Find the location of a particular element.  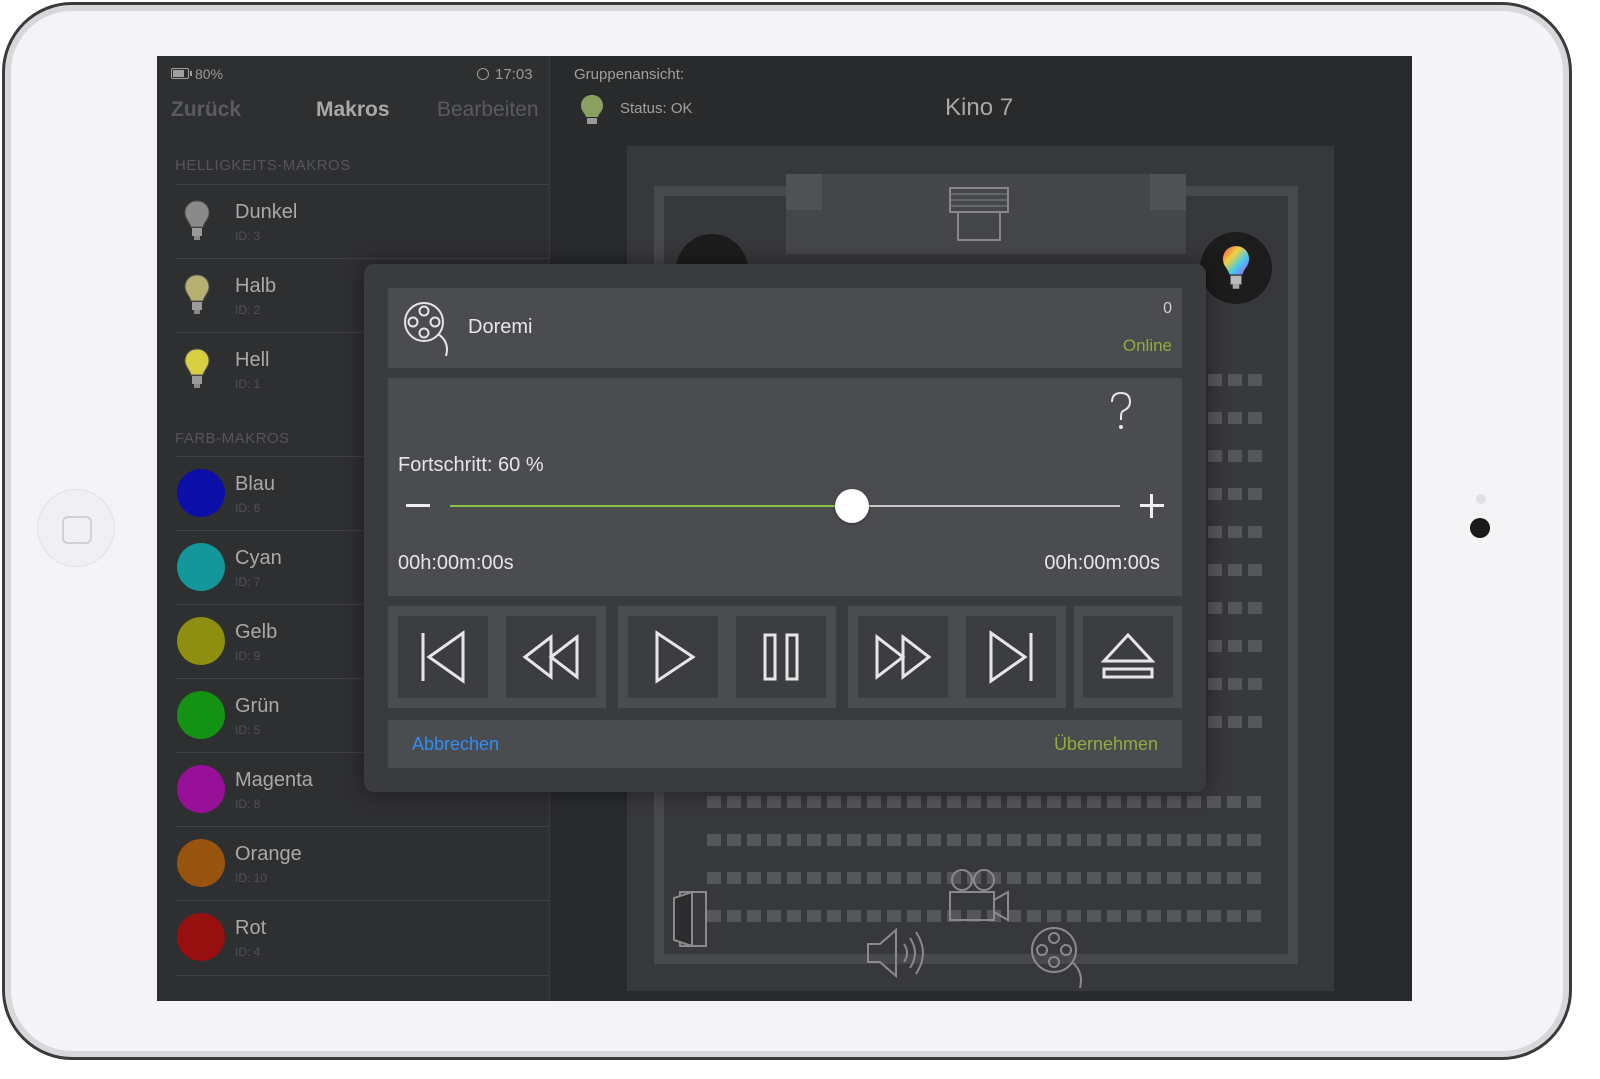

home-button is located at coordinates (76, 528).